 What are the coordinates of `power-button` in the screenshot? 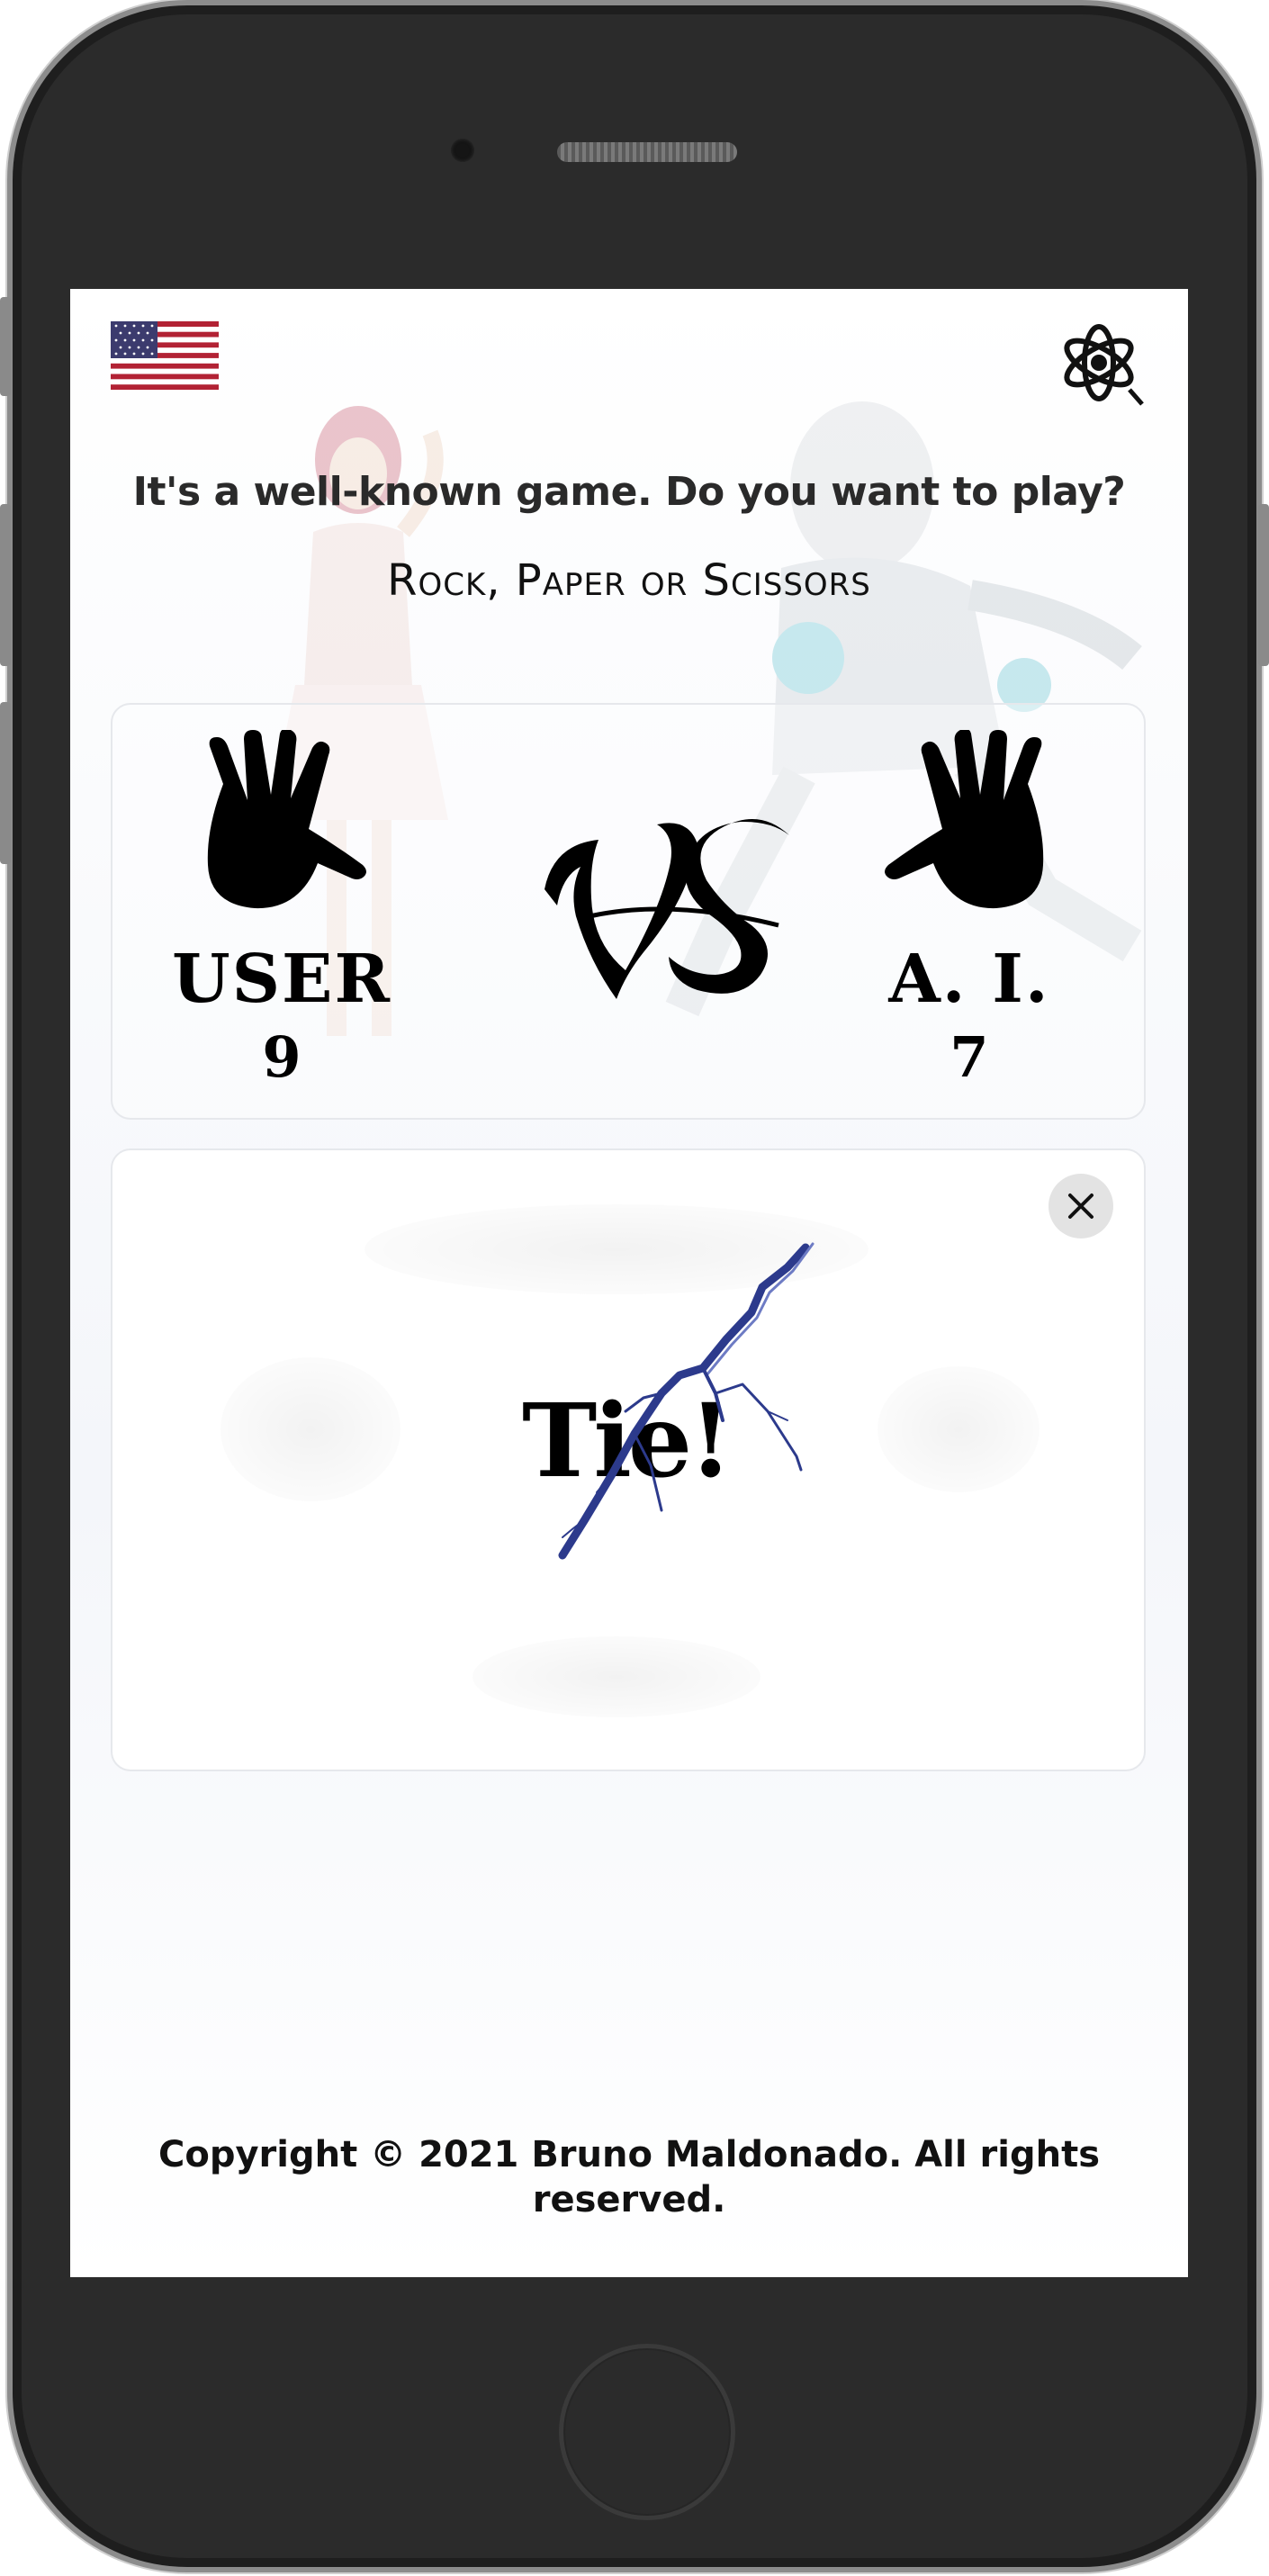 It's located at (1263, 585).